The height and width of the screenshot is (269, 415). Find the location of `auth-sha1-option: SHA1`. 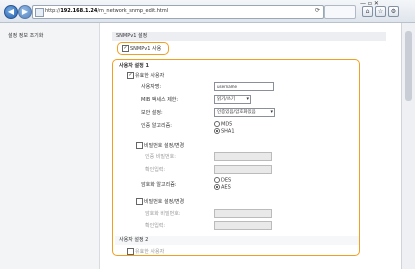

auth-sha1-option: SHA1 is located at coordinates (224, 131).